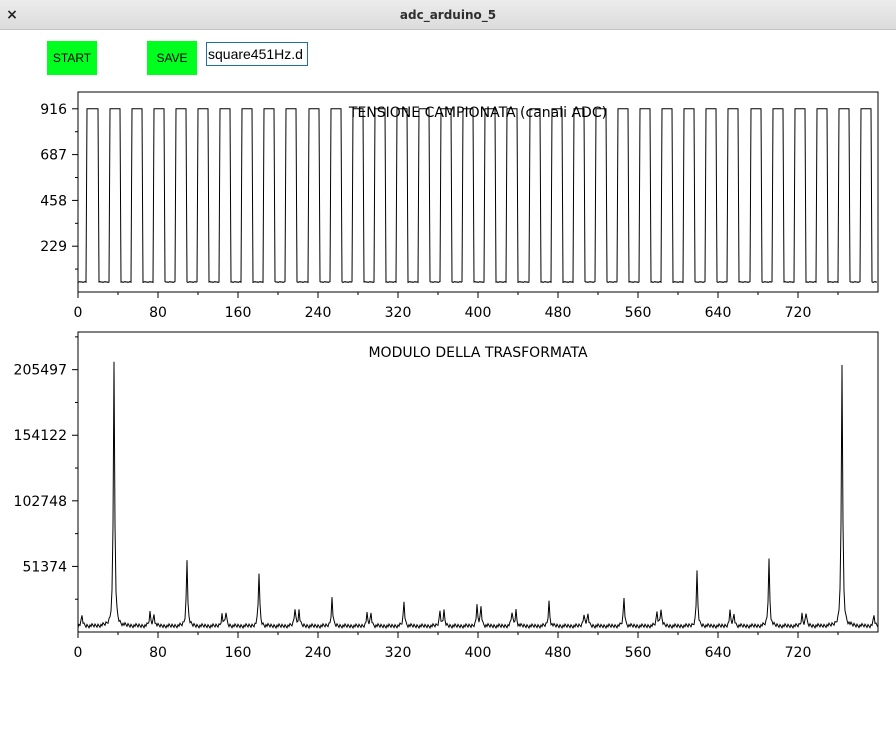  I want to click on y-tick-label: 102748, so click(40, 502).